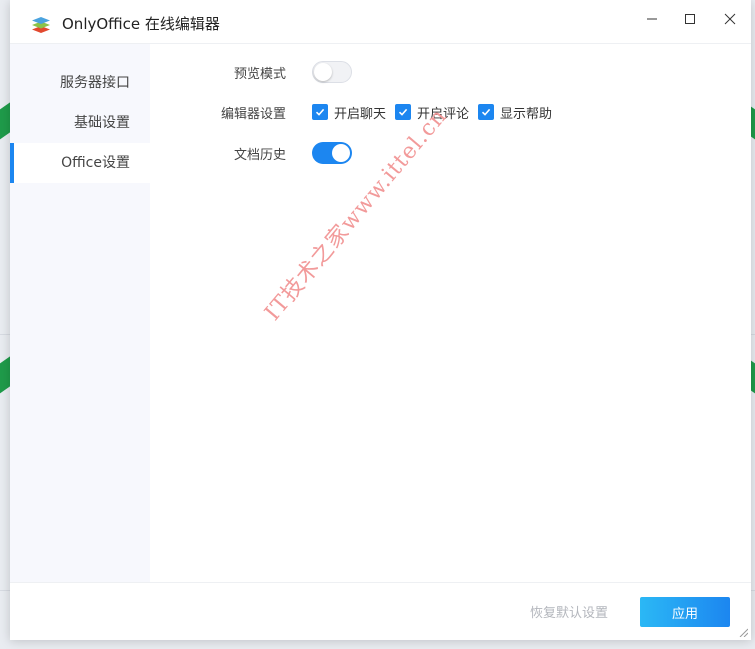 The width and height of the screenshot is (755, 649). I want to click on preview-mode-row: 预览模式, so click(251, 72).